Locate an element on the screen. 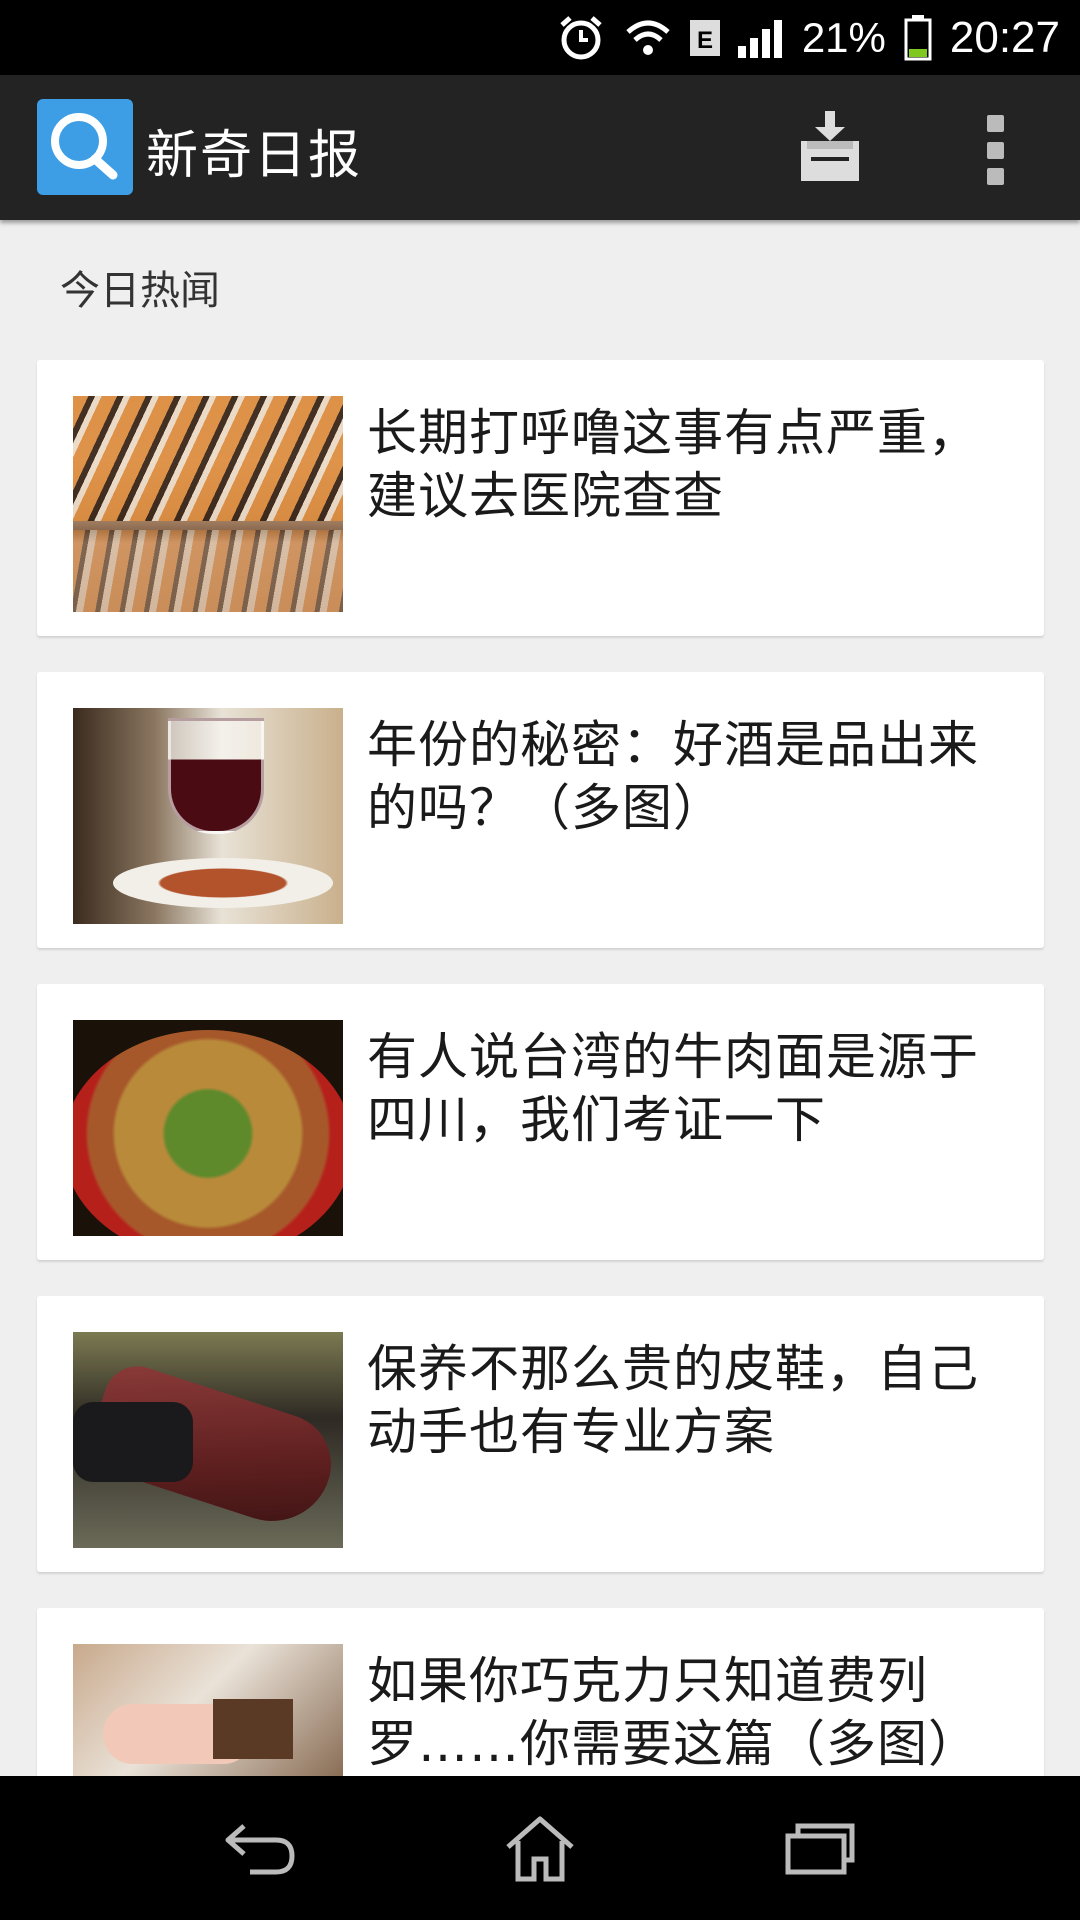  edge-network-icon: E is located at coordinates (704, 38).